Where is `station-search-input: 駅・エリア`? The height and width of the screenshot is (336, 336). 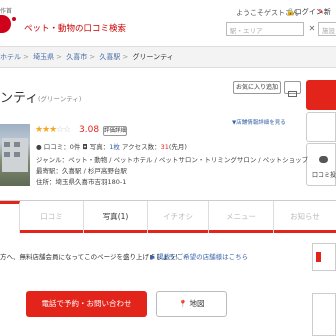
station-search-input: 駅・エリア is located at coordinates (265, 29).